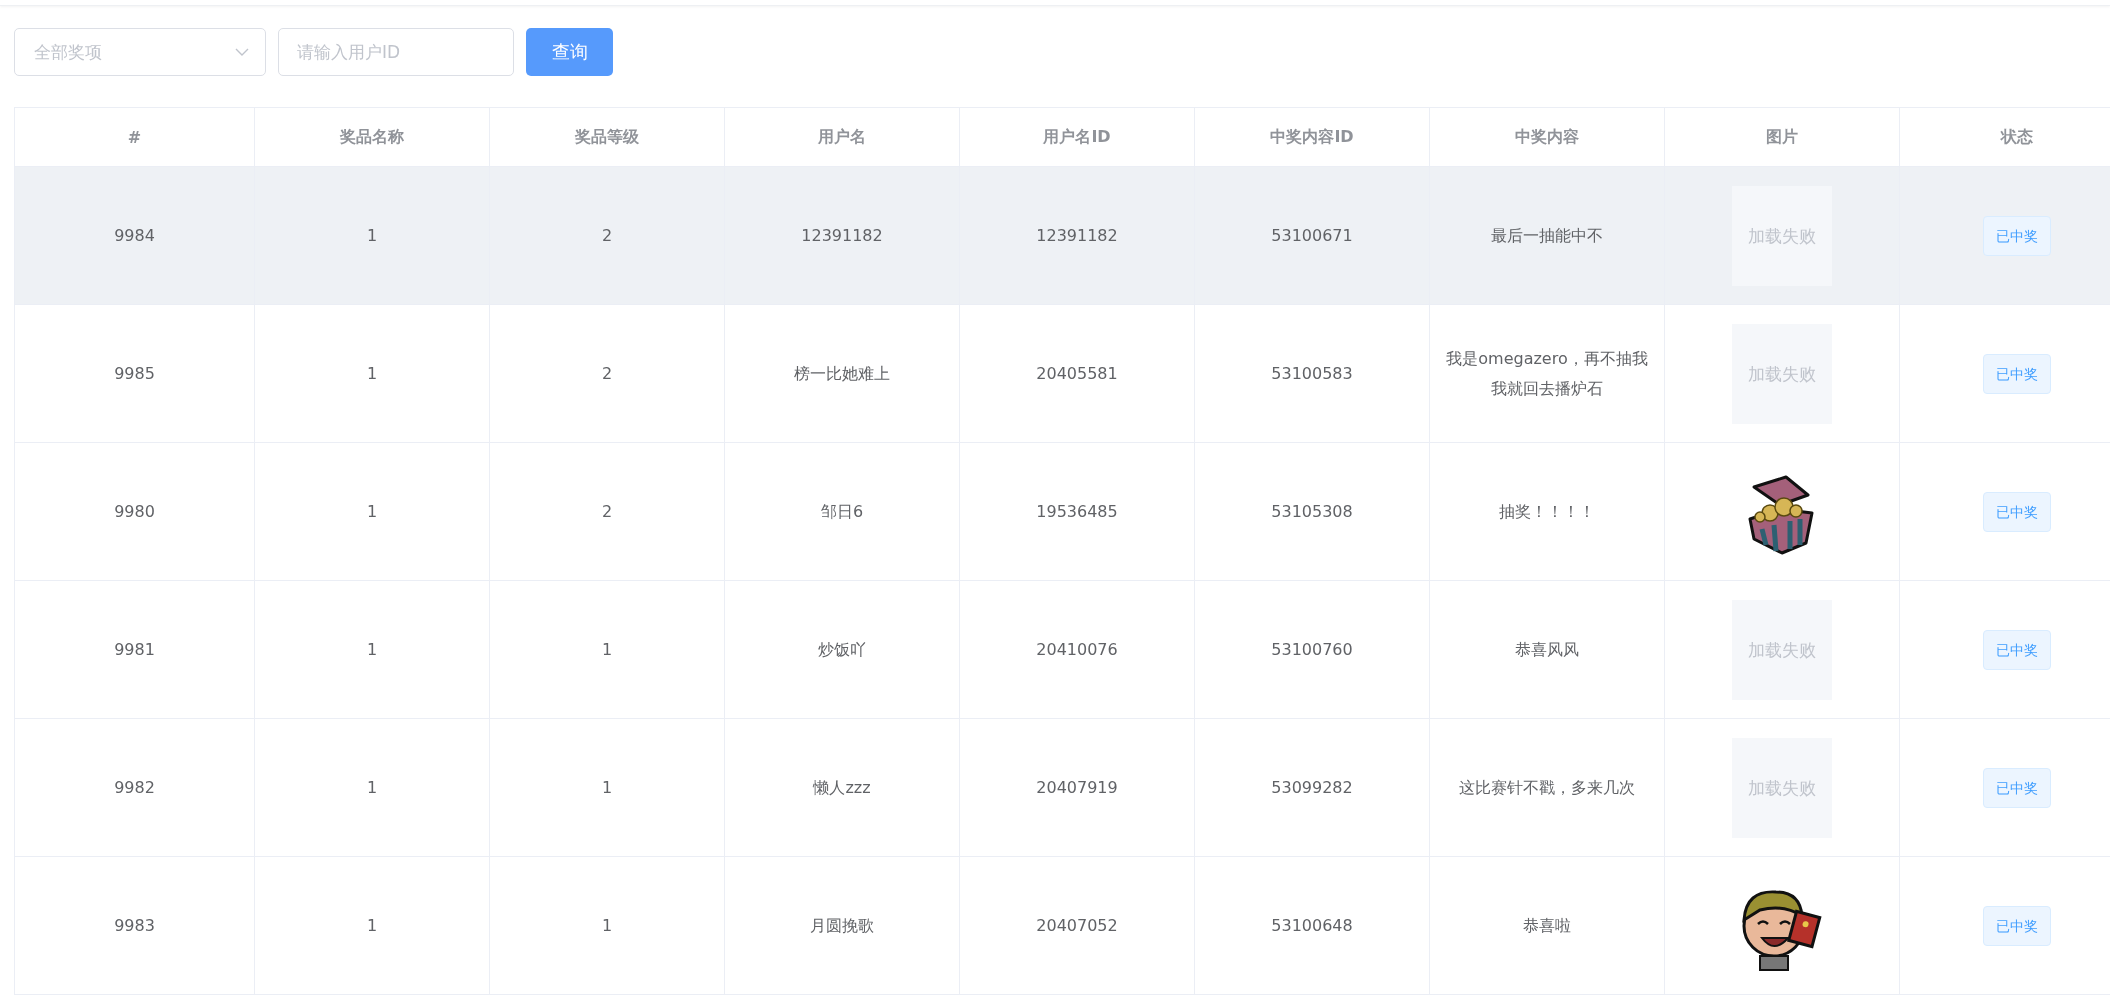 The height and width of the screenshot is (1006, 2110). I want to click on column-header: 奖品名称, so click(372, 137).